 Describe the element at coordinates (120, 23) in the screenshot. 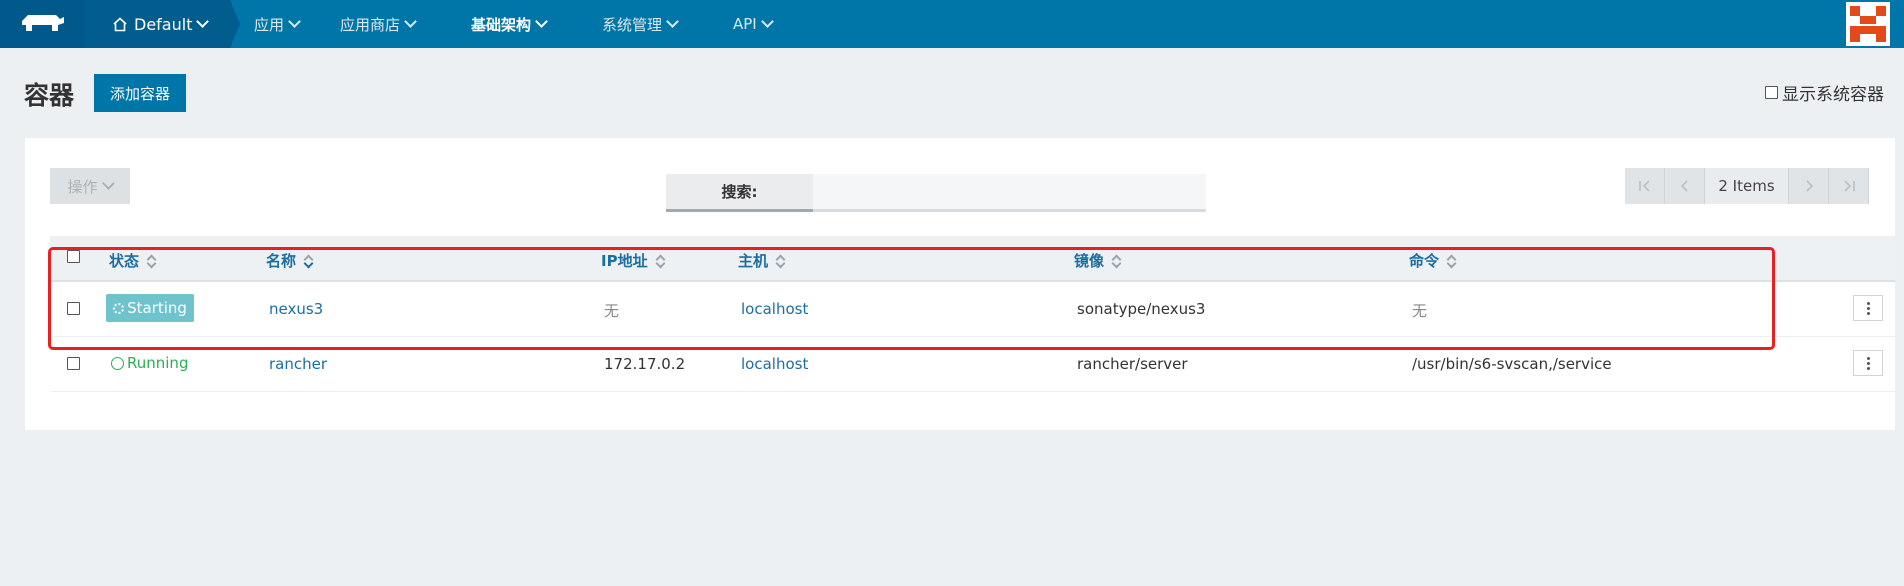

I see `home-icon` at that location.